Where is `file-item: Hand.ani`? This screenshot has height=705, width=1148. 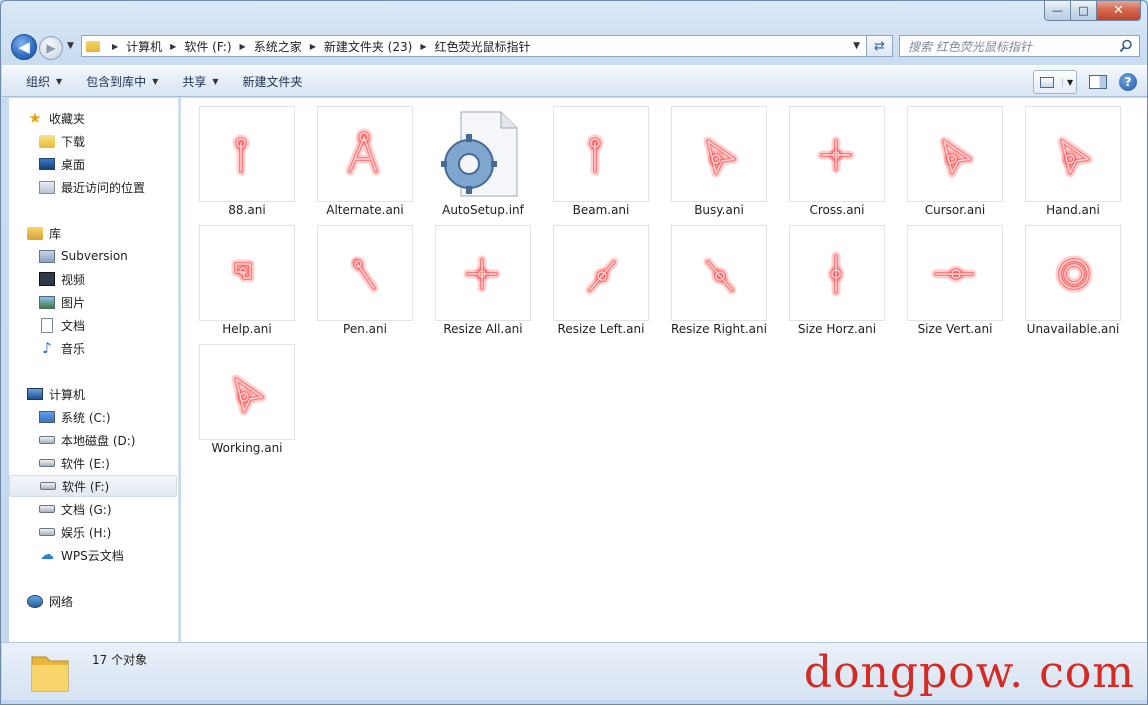
file-item: Hand.ani is located at coordinates (1073, 157).